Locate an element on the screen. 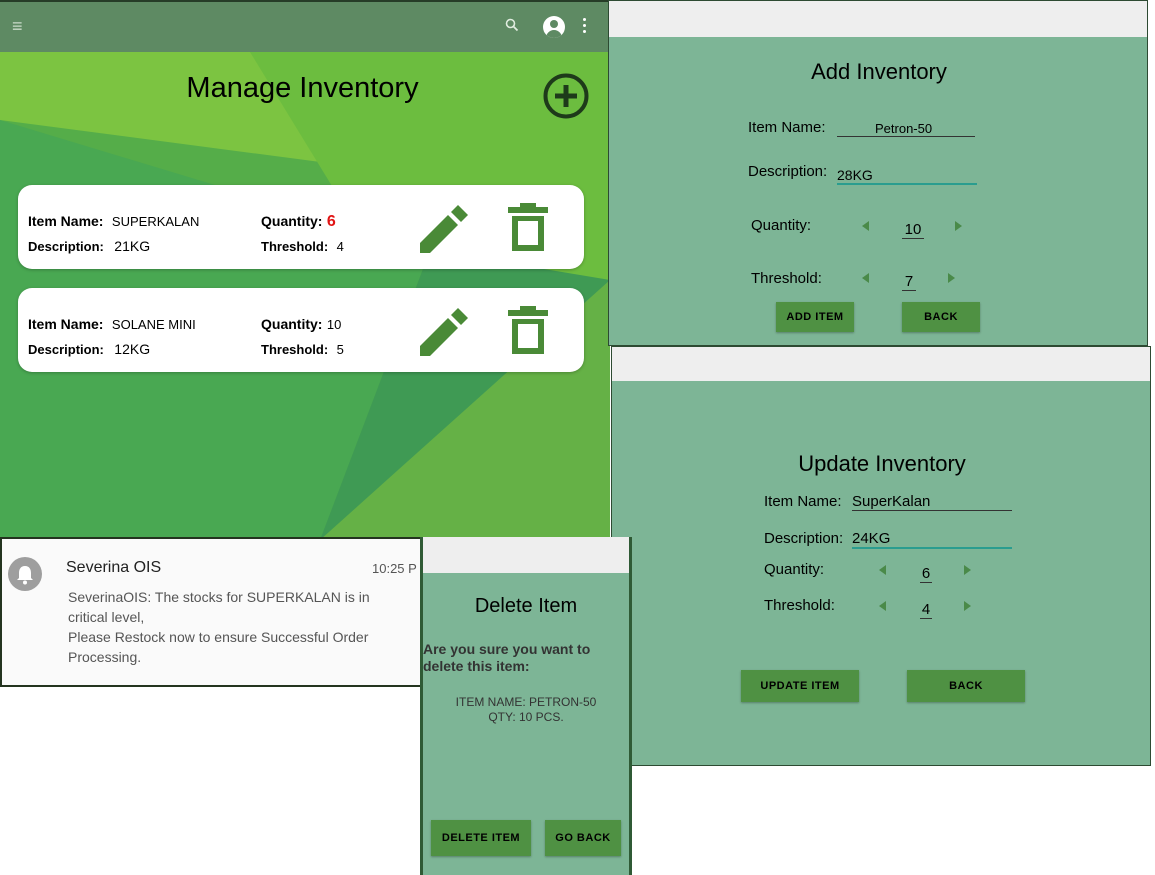 This screenshot has height=875, width=1155. dialog-title: Add Inventory is located at coordinates (879, 71).